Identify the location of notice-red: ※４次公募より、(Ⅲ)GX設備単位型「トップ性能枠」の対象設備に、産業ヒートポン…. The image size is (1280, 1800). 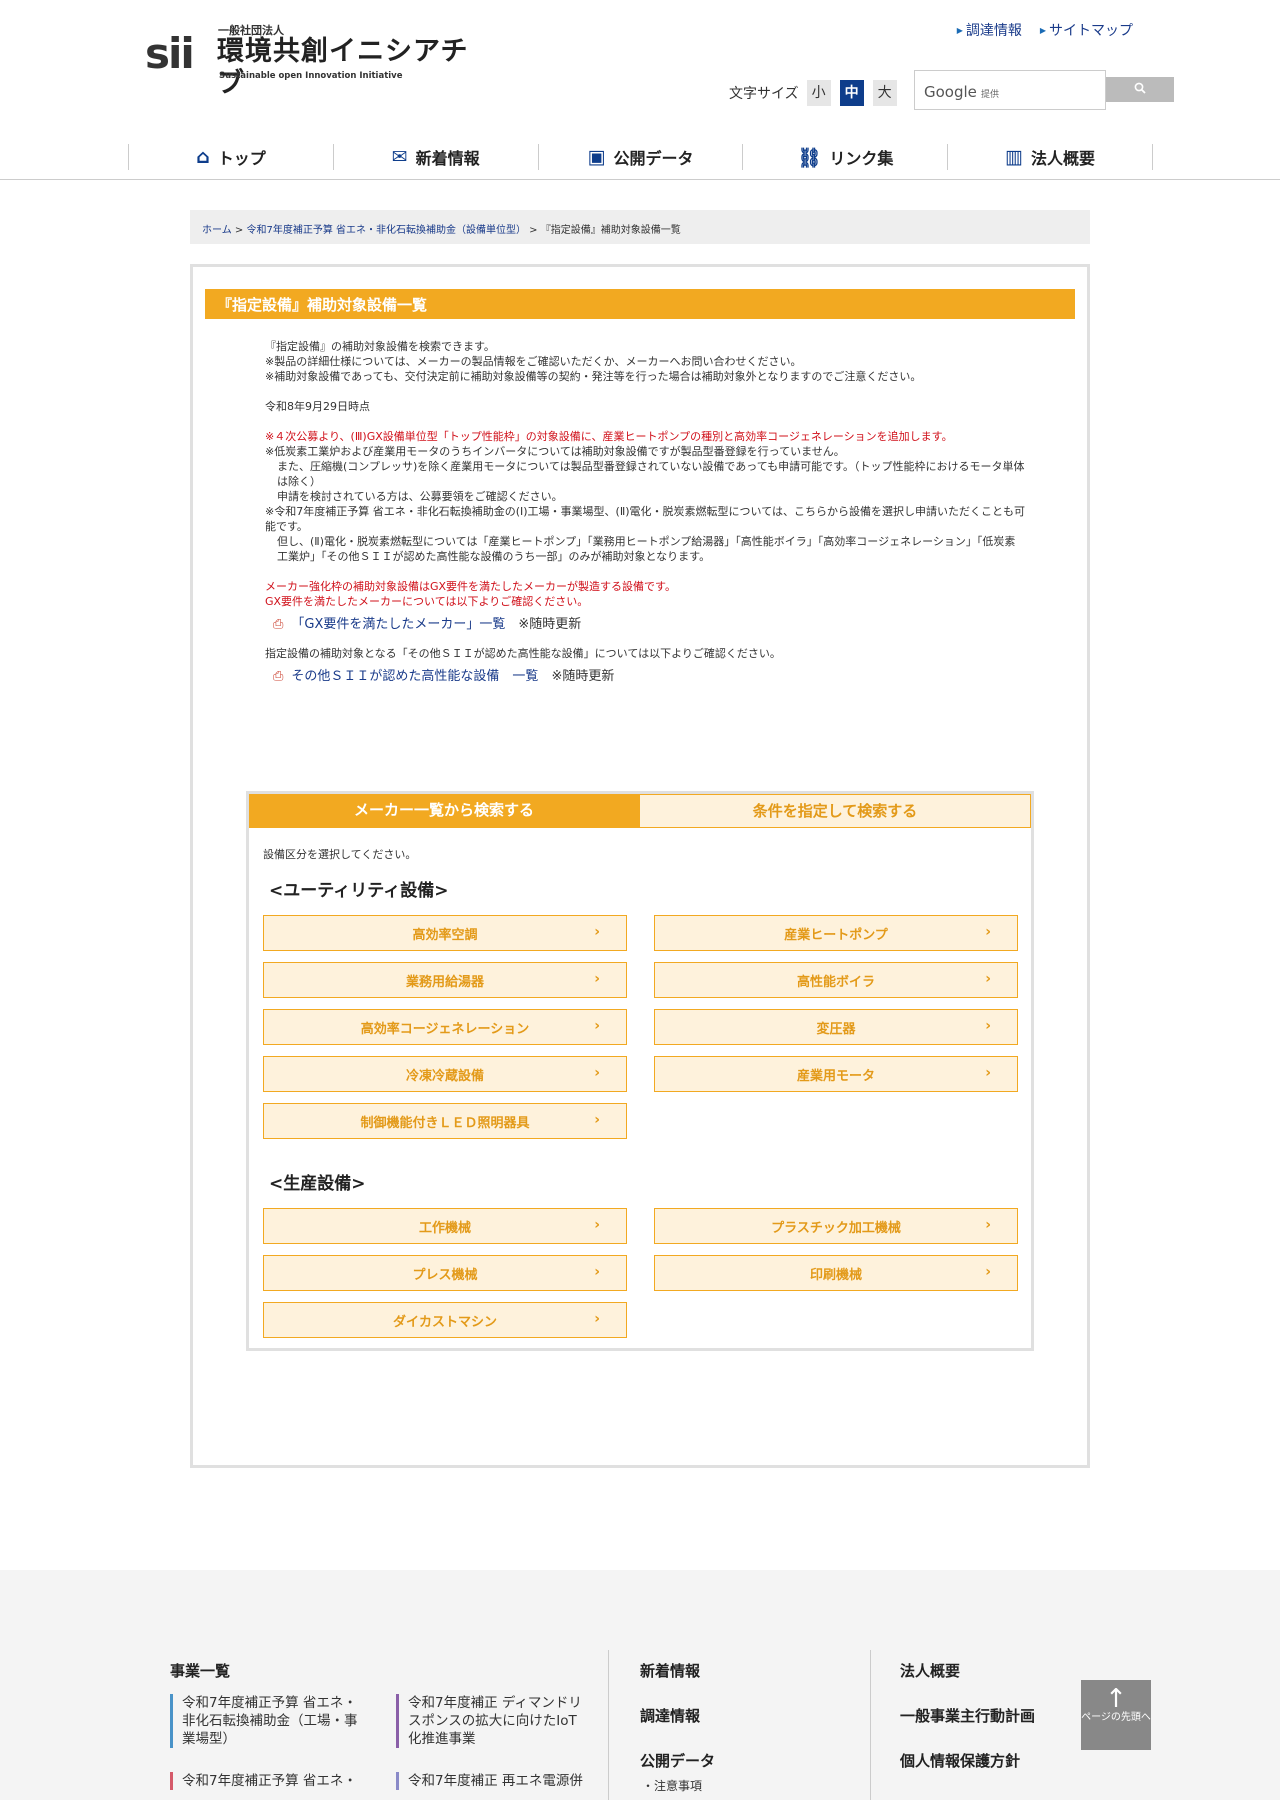
(609, 436).